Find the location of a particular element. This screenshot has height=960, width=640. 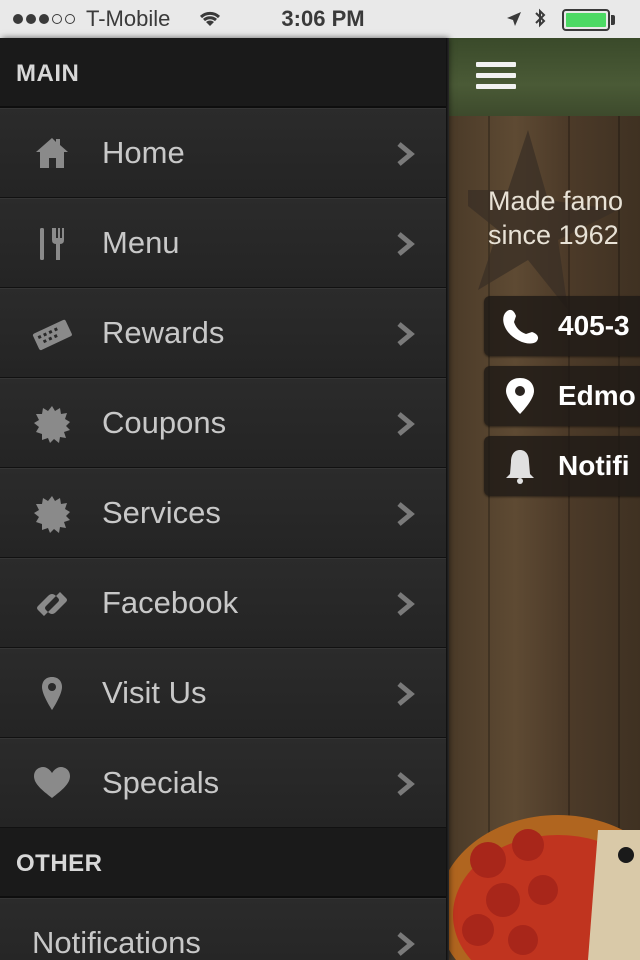

drawer-item-label: Coupons is located at coordinates (164, 422).